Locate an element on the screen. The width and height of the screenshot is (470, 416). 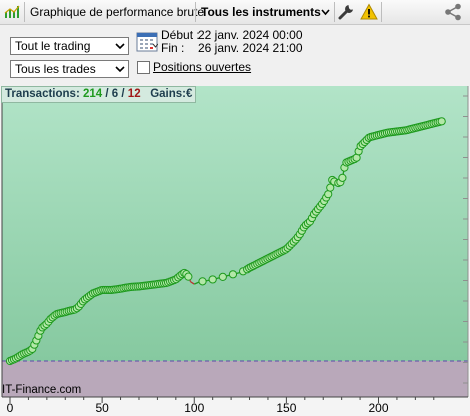
period-values: 22 janv. 2024 00:00 26 janv. 2024 21:00 is located at coordinates (250, 42).